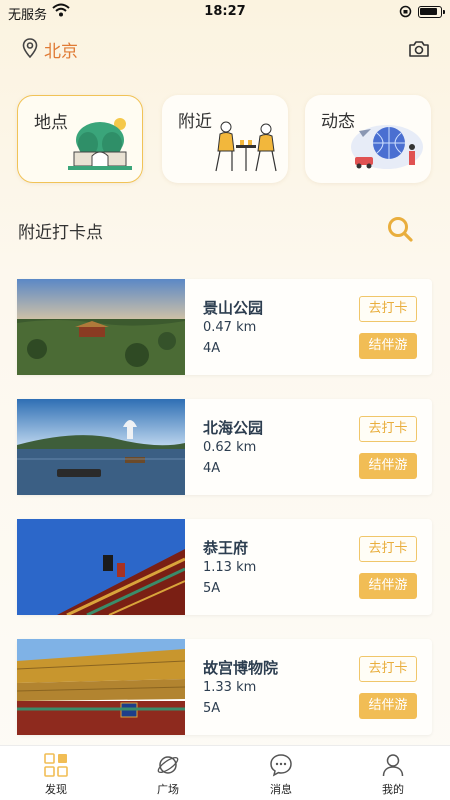  I want to click on location-pin-icon, so click(30, 49).